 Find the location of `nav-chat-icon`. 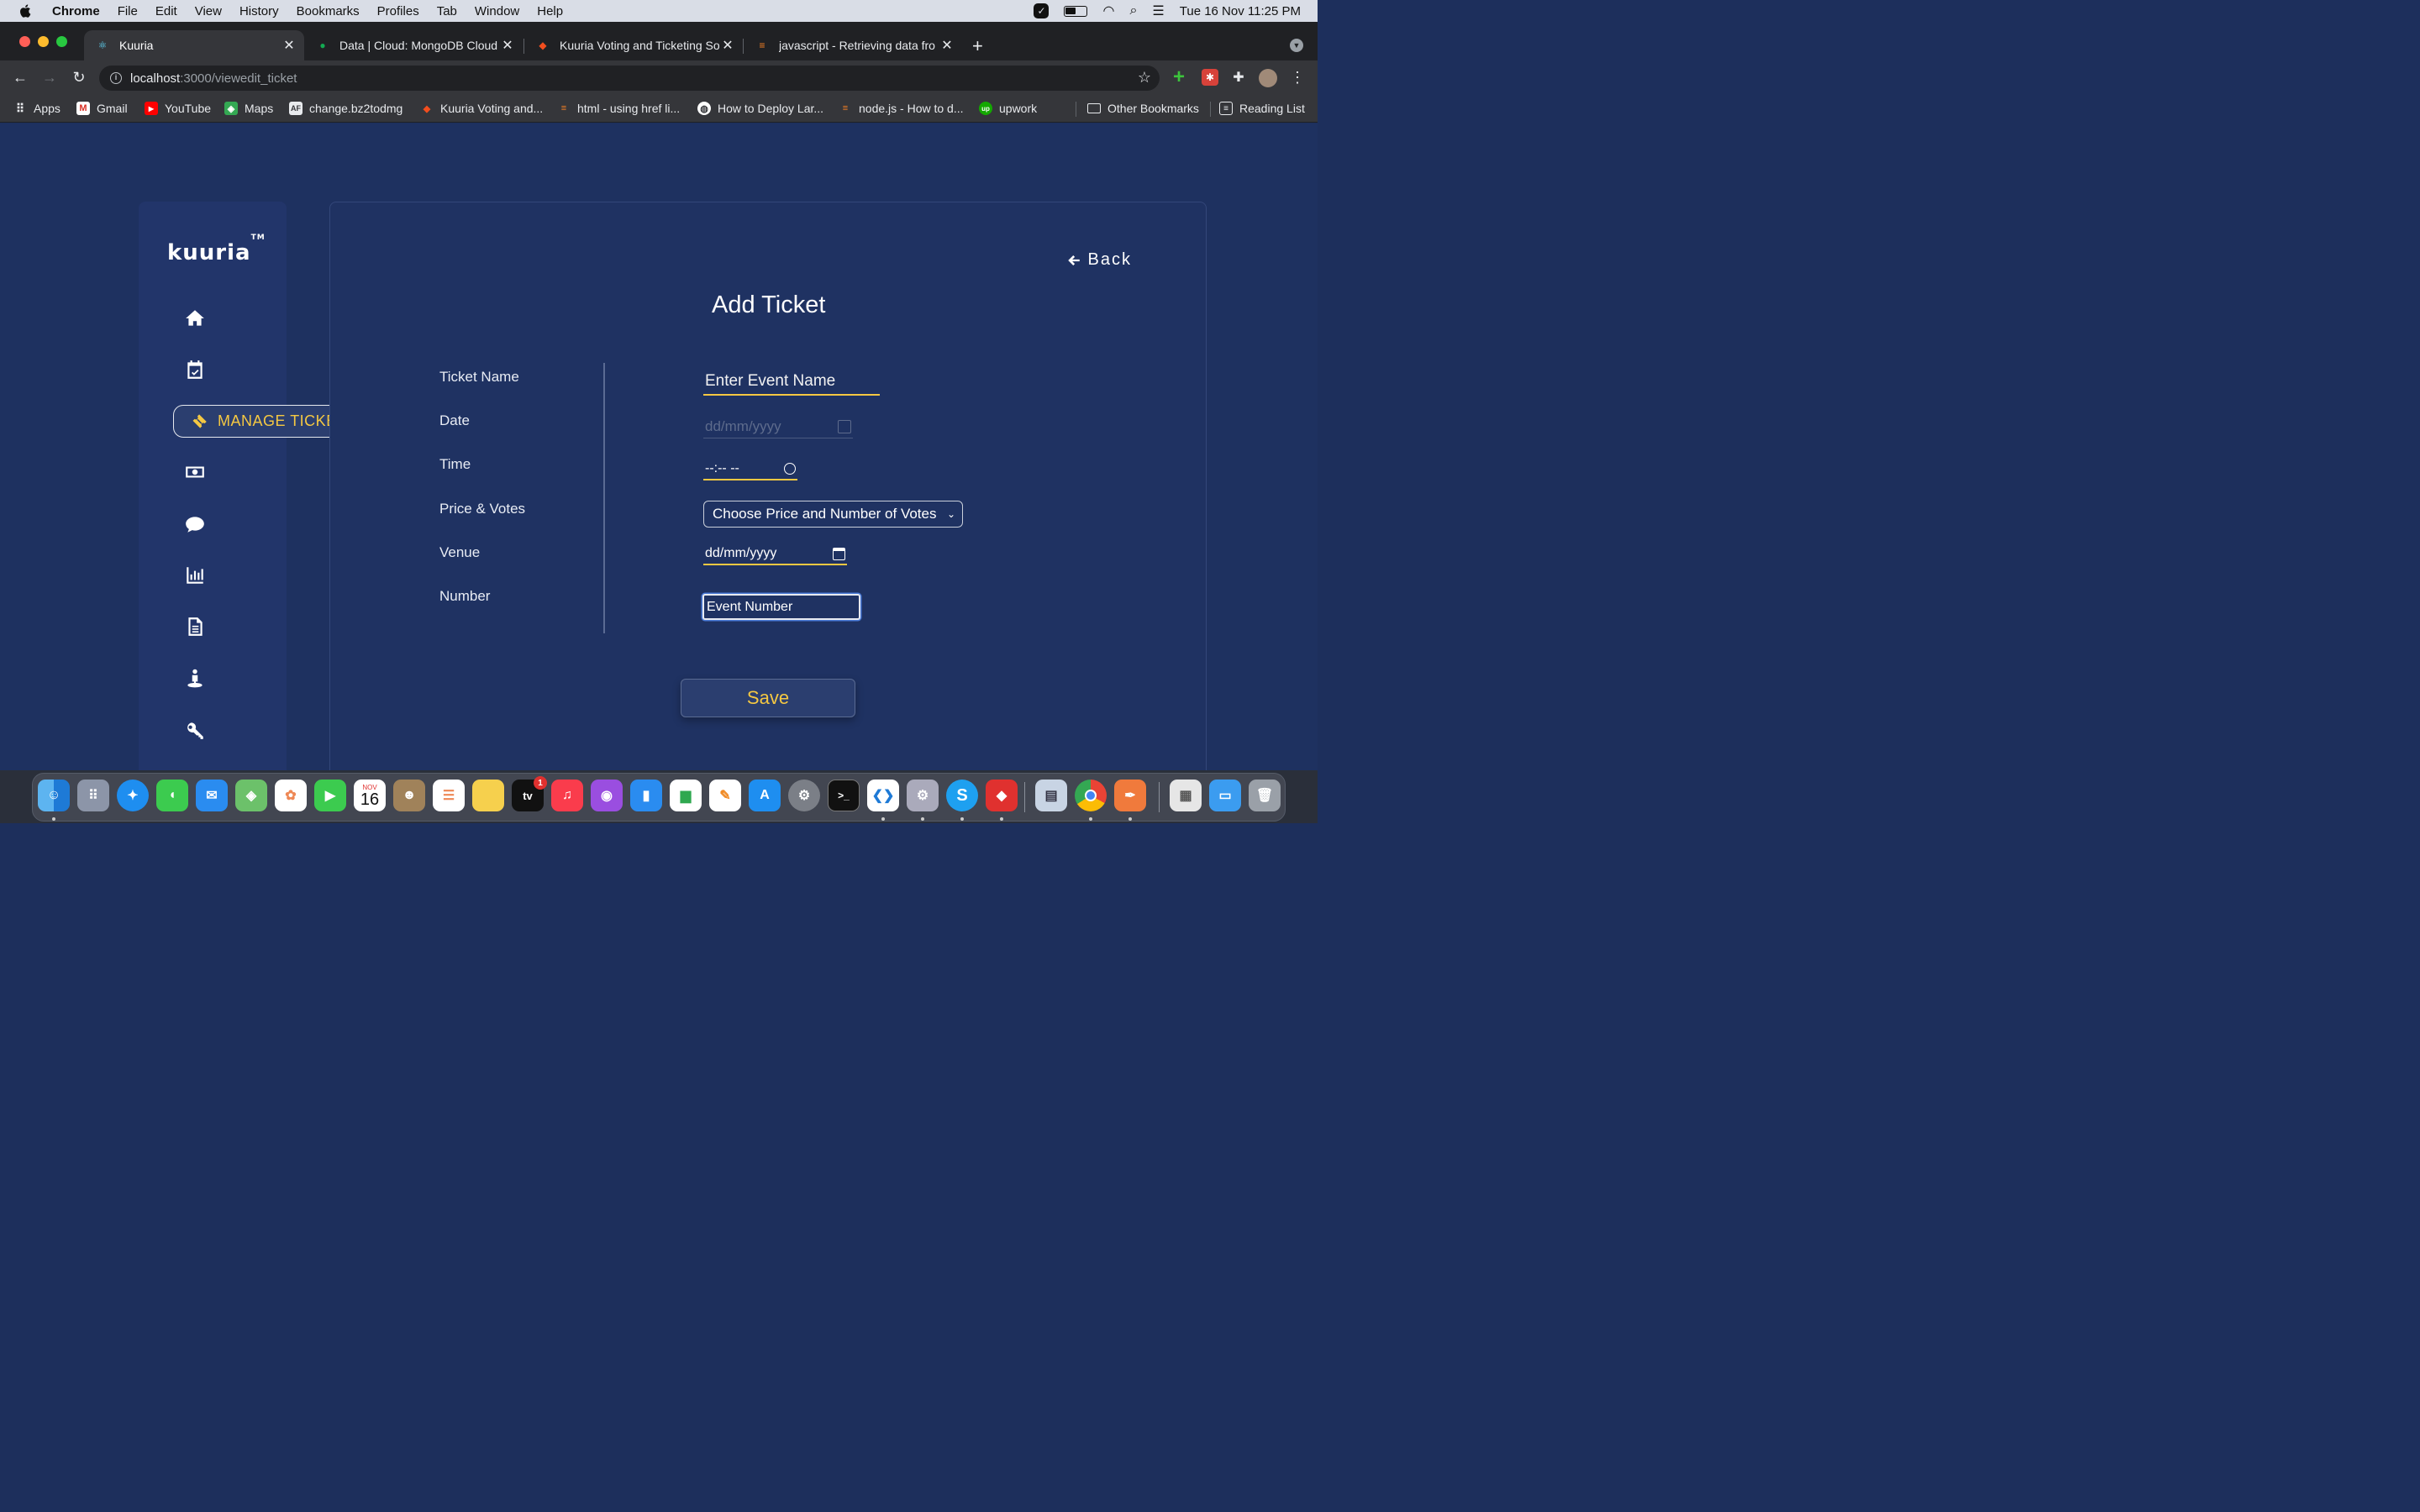

nav-chat-icon is located at coordinates (195, 524).